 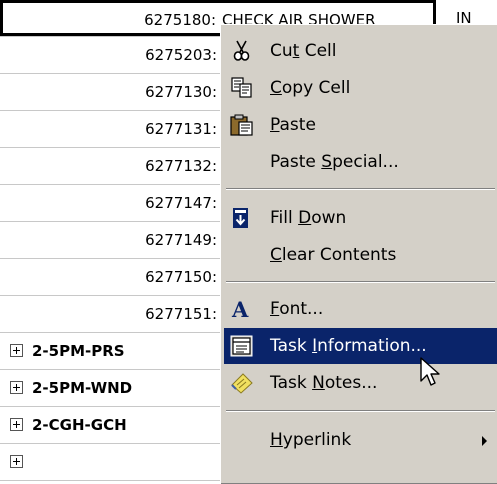 I want to click on task-id: 6277131:, so click(x=181, y=129).